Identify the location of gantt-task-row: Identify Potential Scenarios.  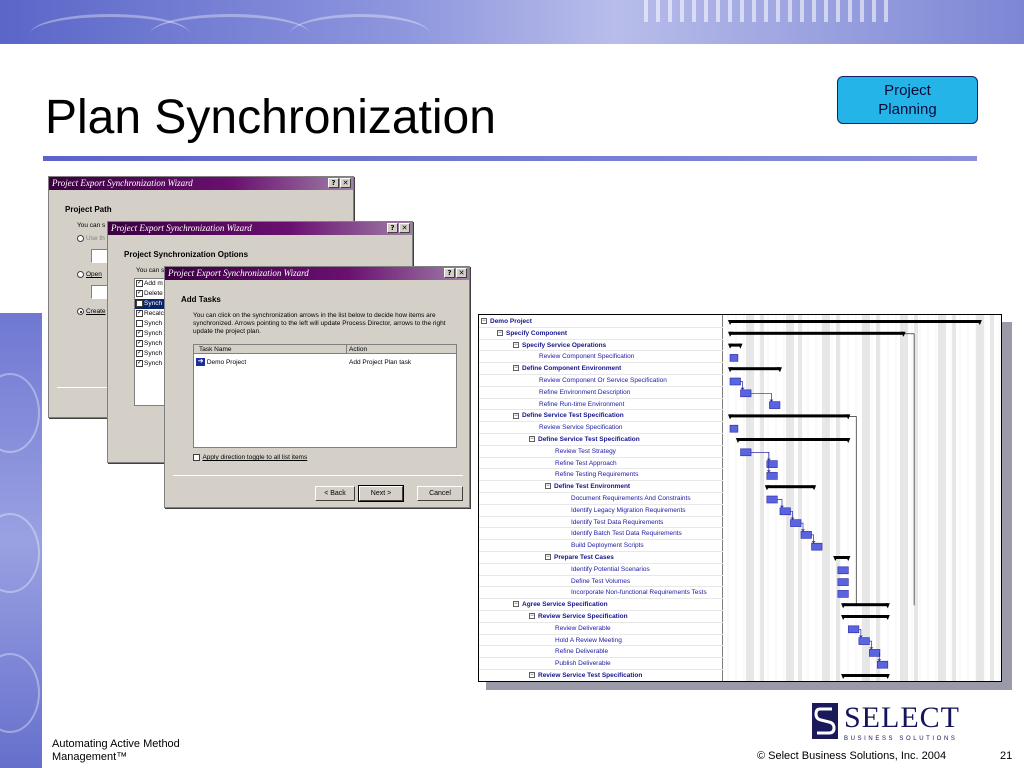
(601, 570).